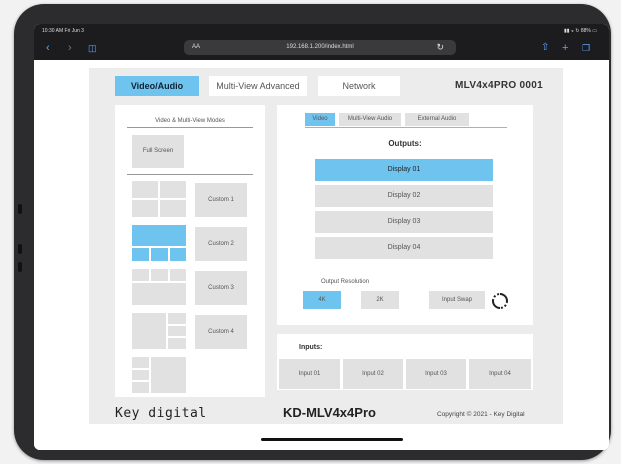 This screenshot has width=621, height=464. Describe the element at coordinates (70, 48) in the screenshot. I see `chevron-right-icon: ›` at that location.